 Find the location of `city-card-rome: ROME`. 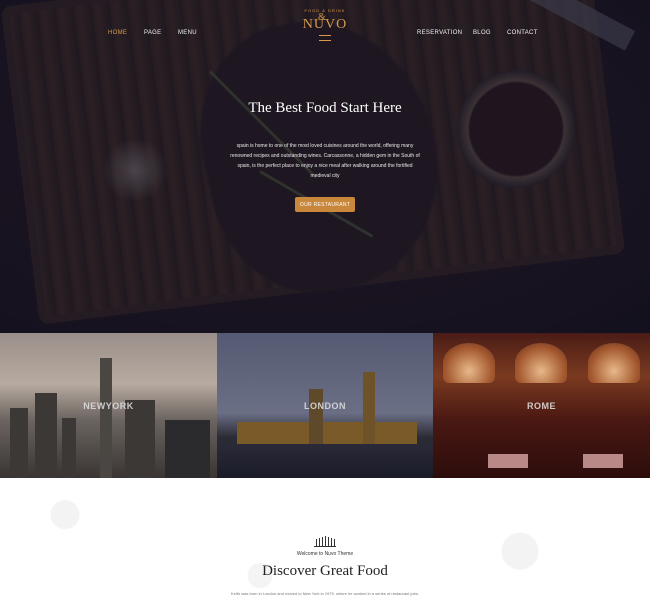

city-card-rome: ROME is located at coordinates (541, 405).